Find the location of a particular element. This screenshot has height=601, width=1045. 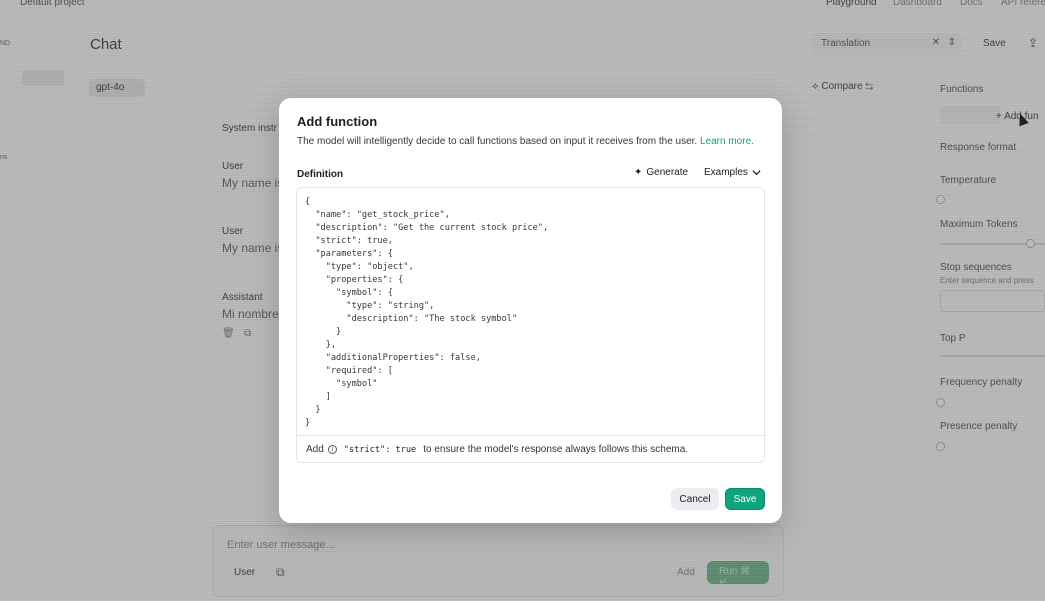

presence-penalty-label: Presence penalty is located at coordinates (979, 426).